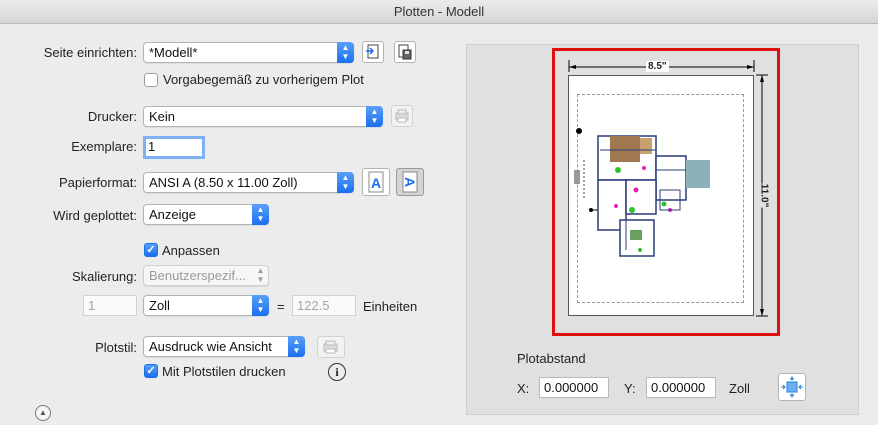 The width and height of the screenshot is (878, 425). Describe the element at coordinates (223, 182) in the screenshot. I see `paper-size-value: ANSI A (8.50 x 11.00 Zoll)` at that location.